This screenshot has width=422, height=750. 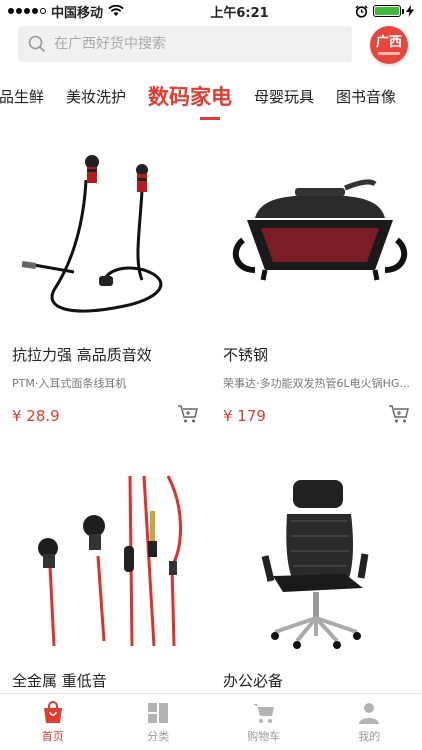 I want to click on bottom-tab-bar: 首页 分类 购物车 我的, so click(x=211, y=721).